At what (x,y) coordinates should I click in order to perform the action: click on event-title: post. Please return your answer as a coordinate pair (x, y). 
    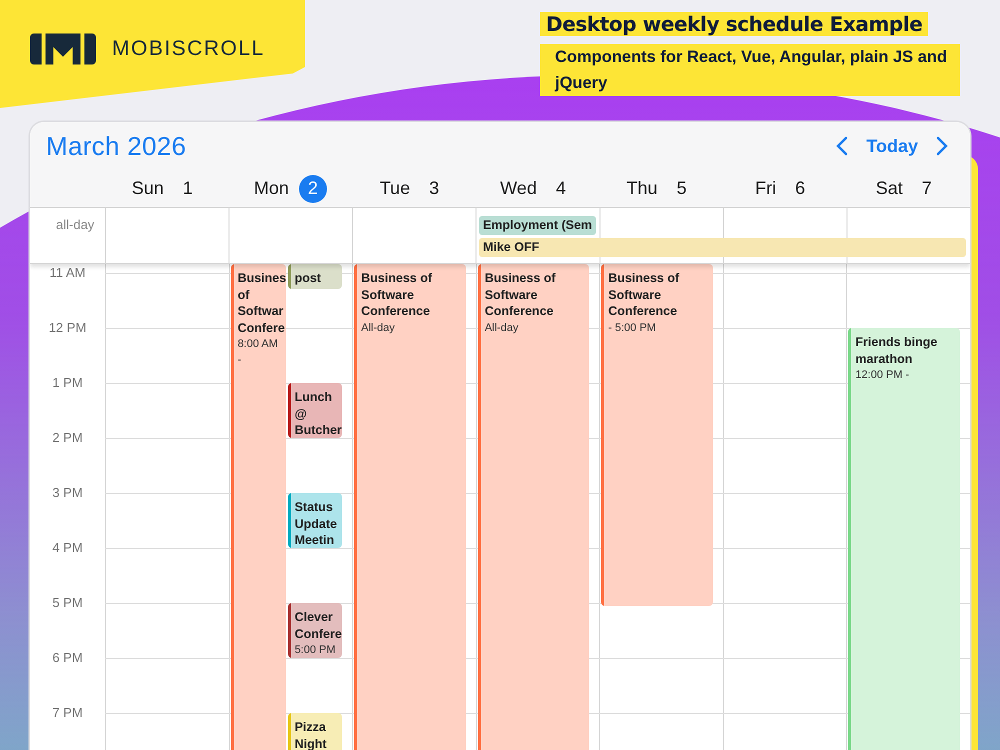
    Looking at the image, I should click on (307, 278).